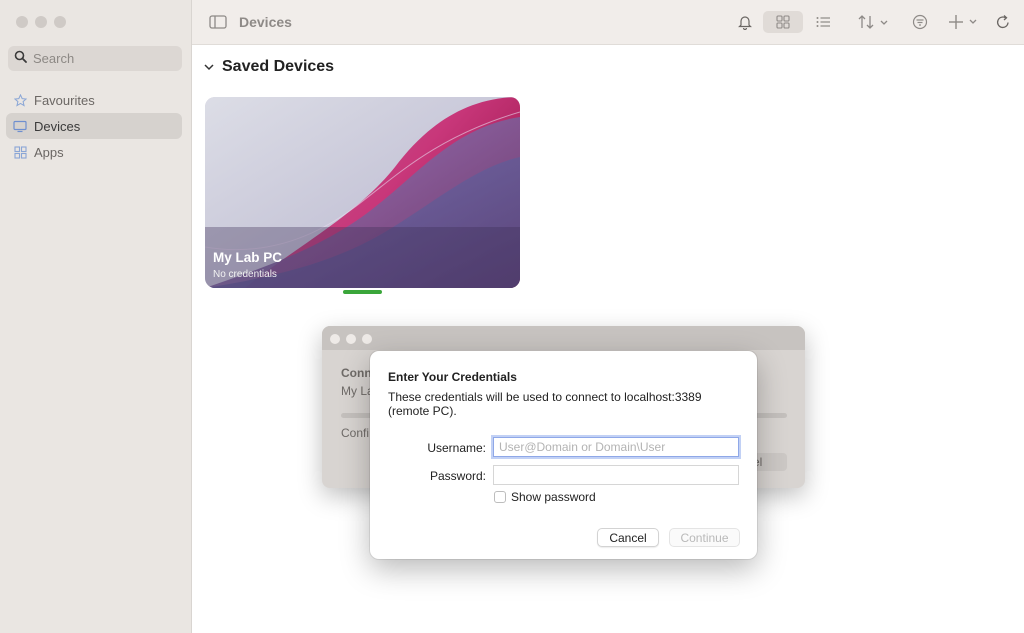 The image size is (1024, 633). I want to click on sidebar-item-label: Apps, so click(49, 152).